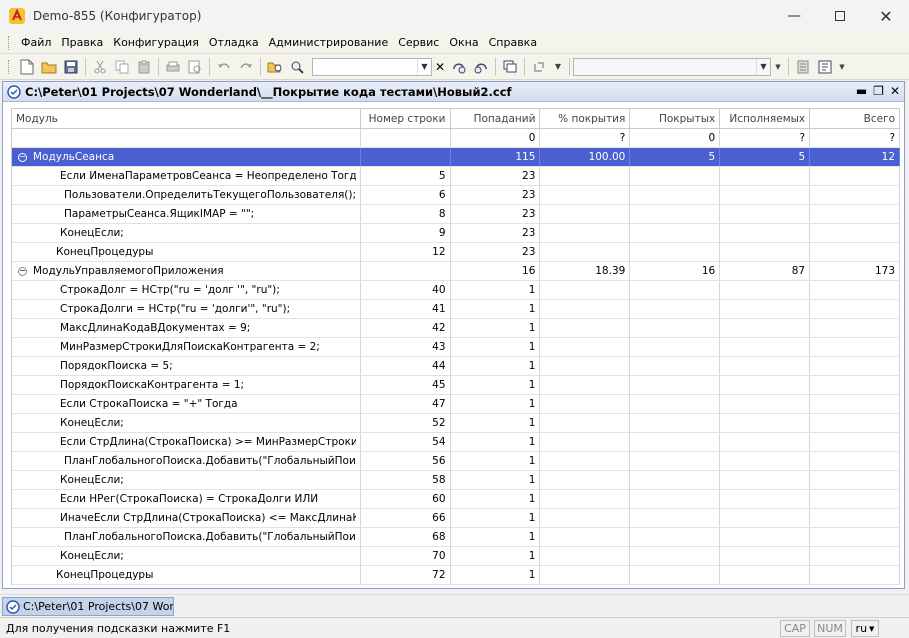  Describe the element at coordinates (122, 67) in the screenshot. I see `copy-button` at that location.